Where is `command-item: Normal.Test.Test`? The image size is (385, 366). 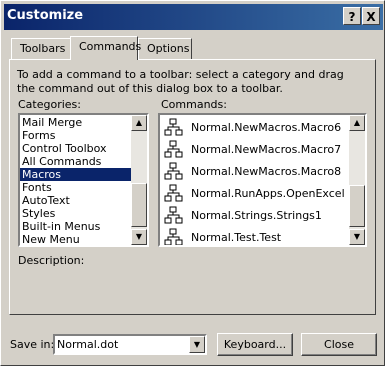
command-item: Normal.Test.Test is located at coordinates (254, 235).